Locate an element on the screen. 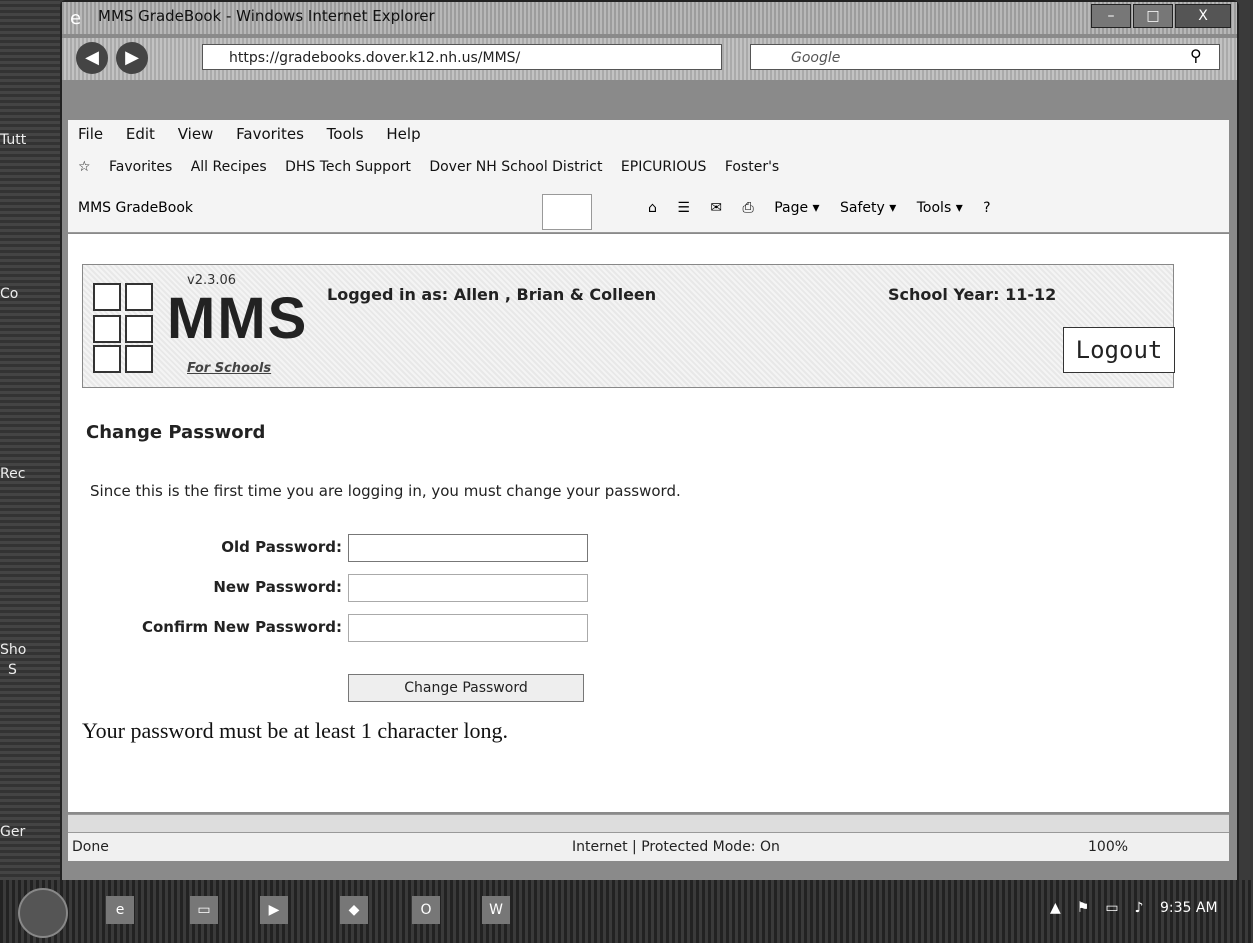  logged-in-label: Logged in as: Allen , Brian & Colleen is located at coordinates (492, 294).